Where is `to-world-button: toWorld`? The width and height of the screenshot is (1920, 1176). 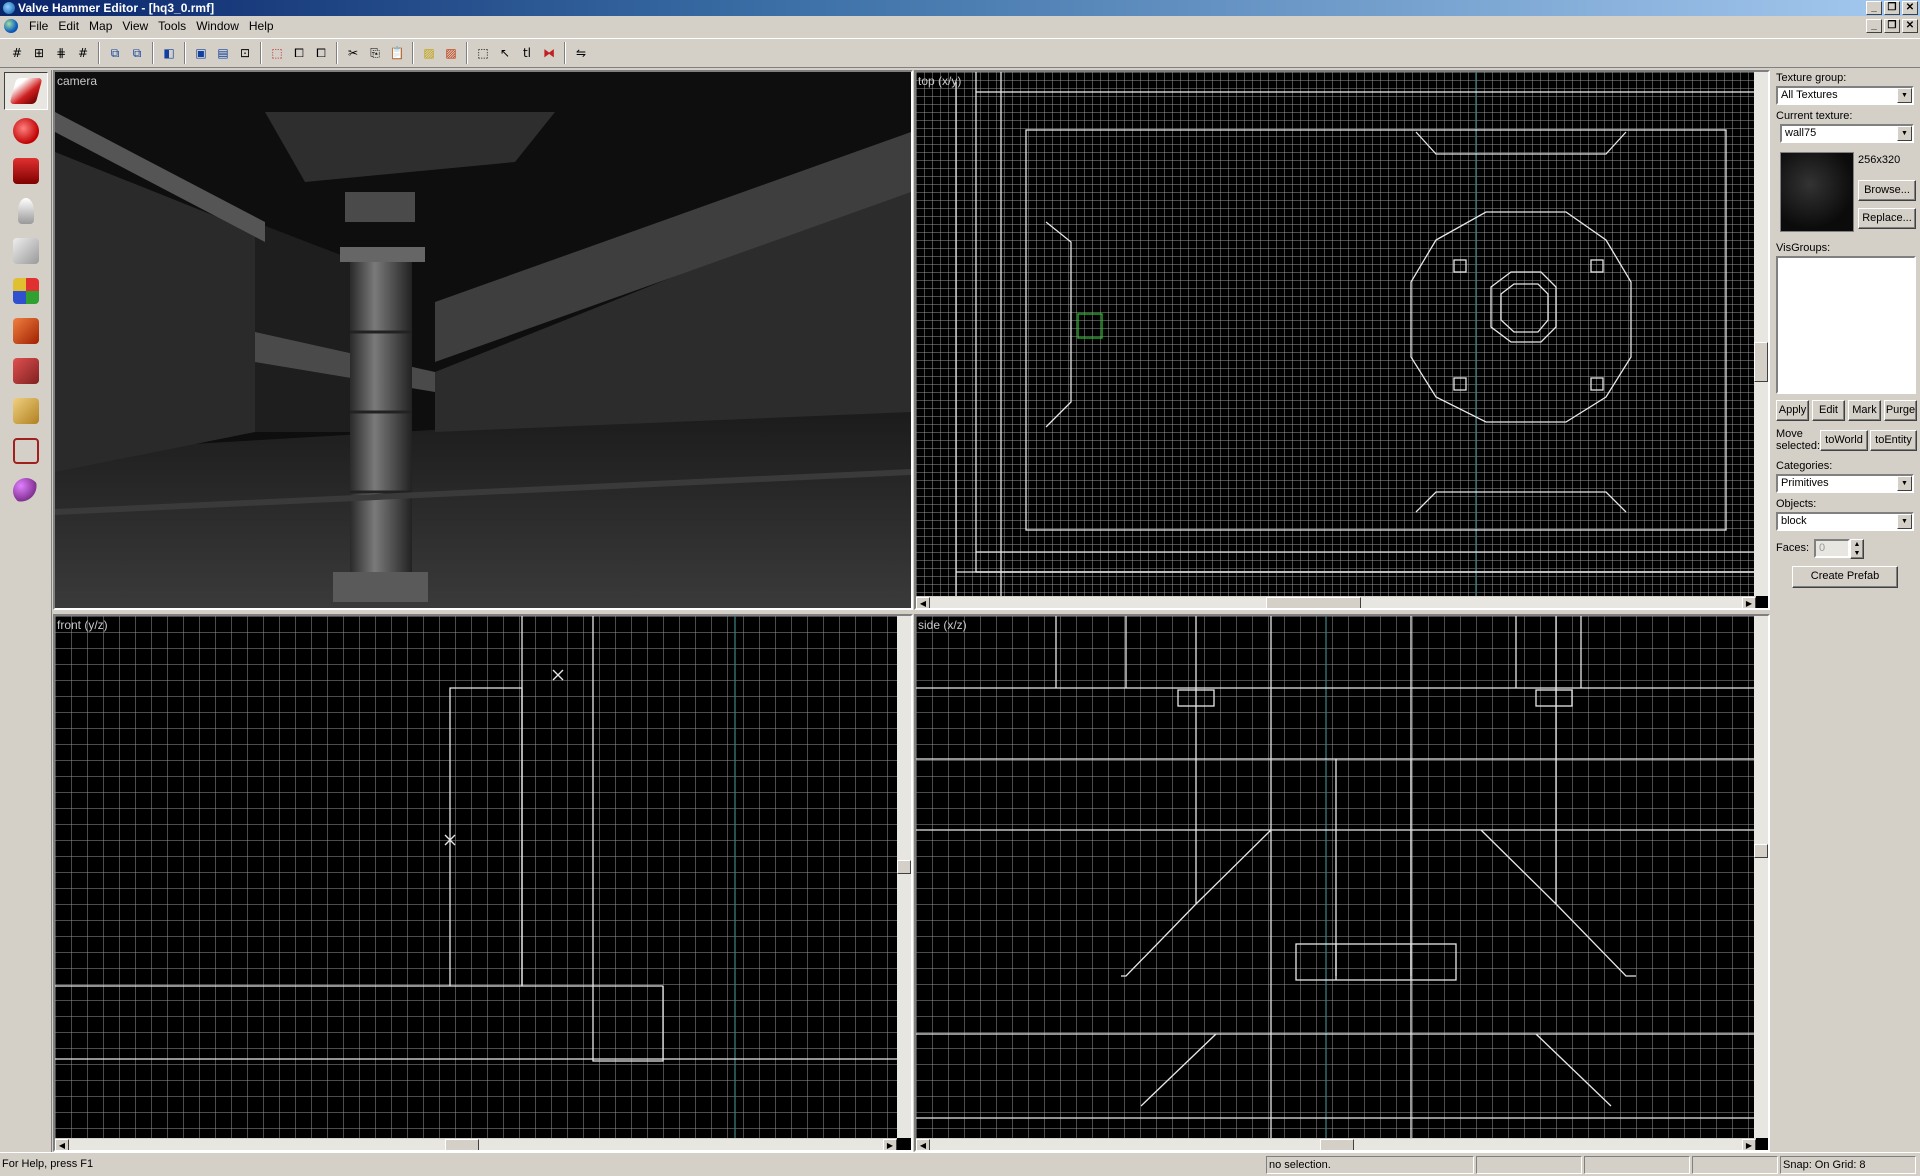
to-world-button: toWorld is located at coordinates (1844, 440).